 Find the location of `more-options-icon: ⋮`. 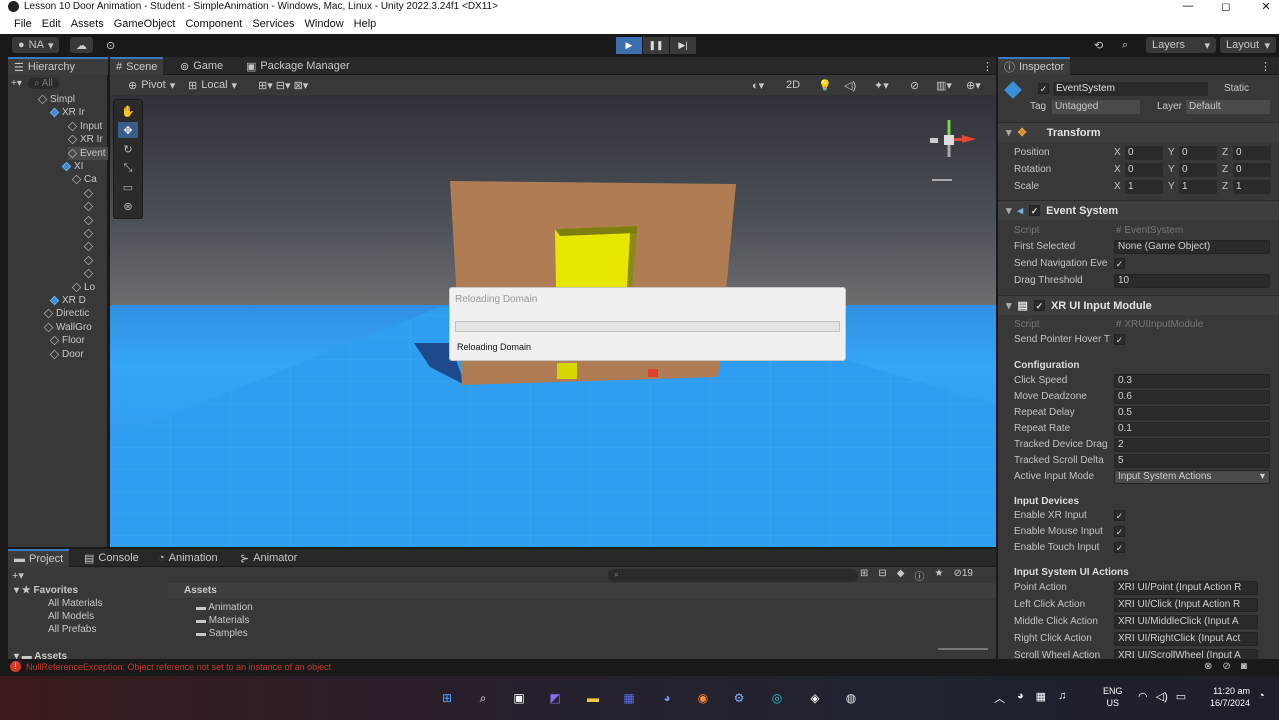

more-options-icon: ⋮ is located at coordinates (987, 66).